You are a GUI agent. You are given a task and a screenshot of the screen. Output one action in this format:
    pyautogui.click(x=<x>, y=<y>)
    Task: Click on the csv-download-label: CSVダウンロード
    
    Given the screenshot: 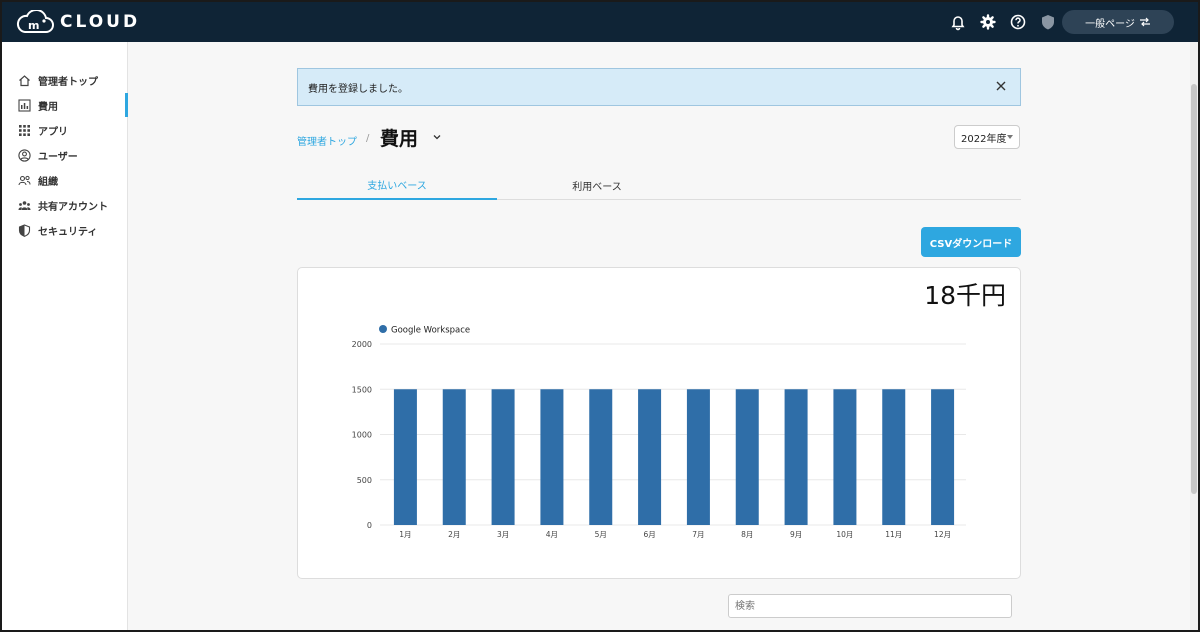 What is the action you would take?
    pyautogui.click(x=971, y=244)
    